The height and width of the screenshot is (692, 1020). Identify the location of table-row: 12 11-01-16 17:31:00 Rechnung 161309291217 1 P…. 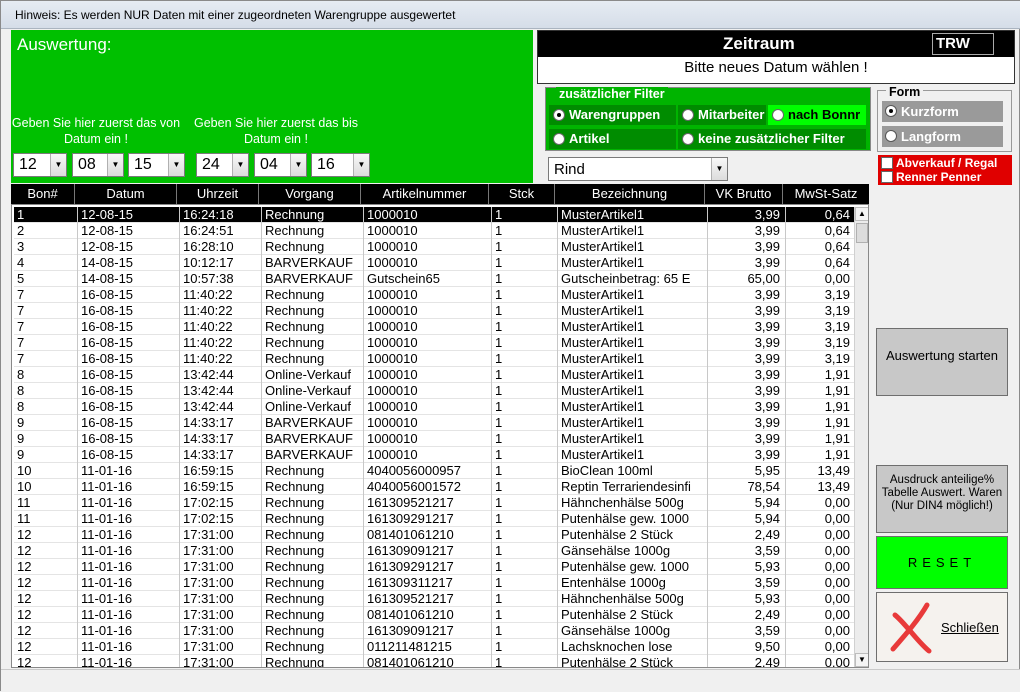
(435, 567).